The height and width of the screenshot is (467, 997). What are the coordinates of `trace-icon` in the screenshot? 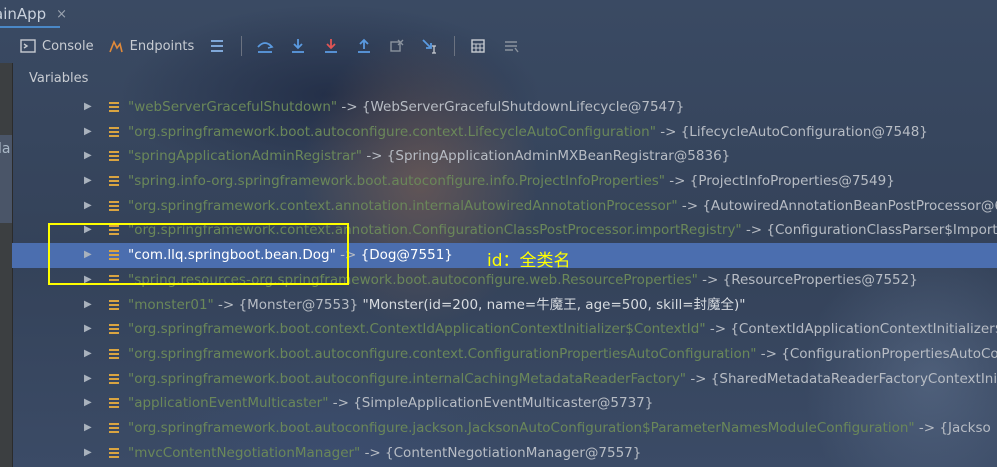 It's located at (511, 46).